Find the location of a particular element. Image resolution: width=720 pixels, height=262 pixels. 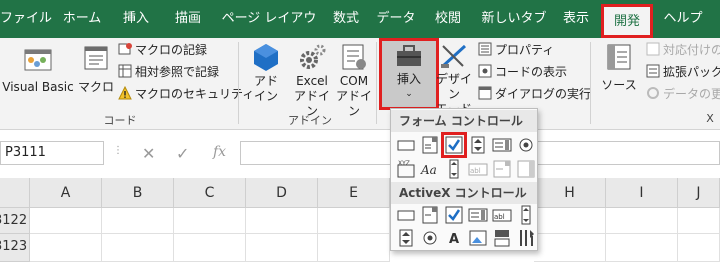

addins-label: アド イン is located at coordinates (265, 88).